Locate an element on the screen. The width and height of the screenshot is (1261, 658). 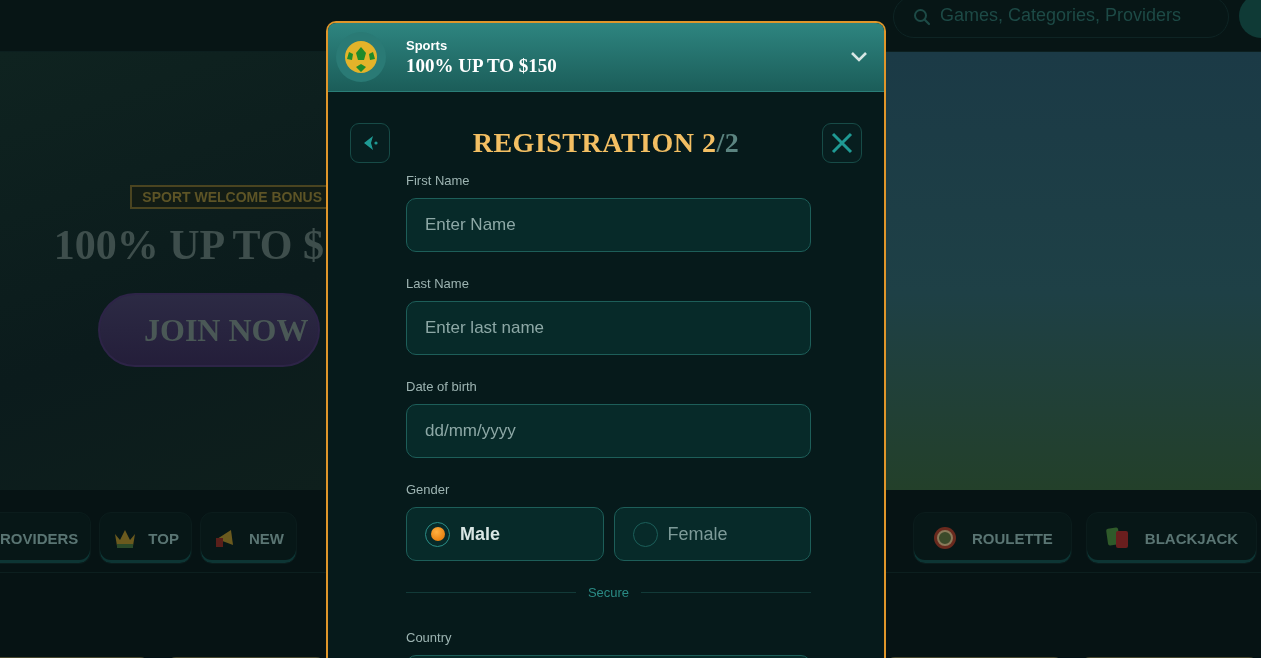
category-tab: BLACKJACK is located at coordinates (1171, 538).